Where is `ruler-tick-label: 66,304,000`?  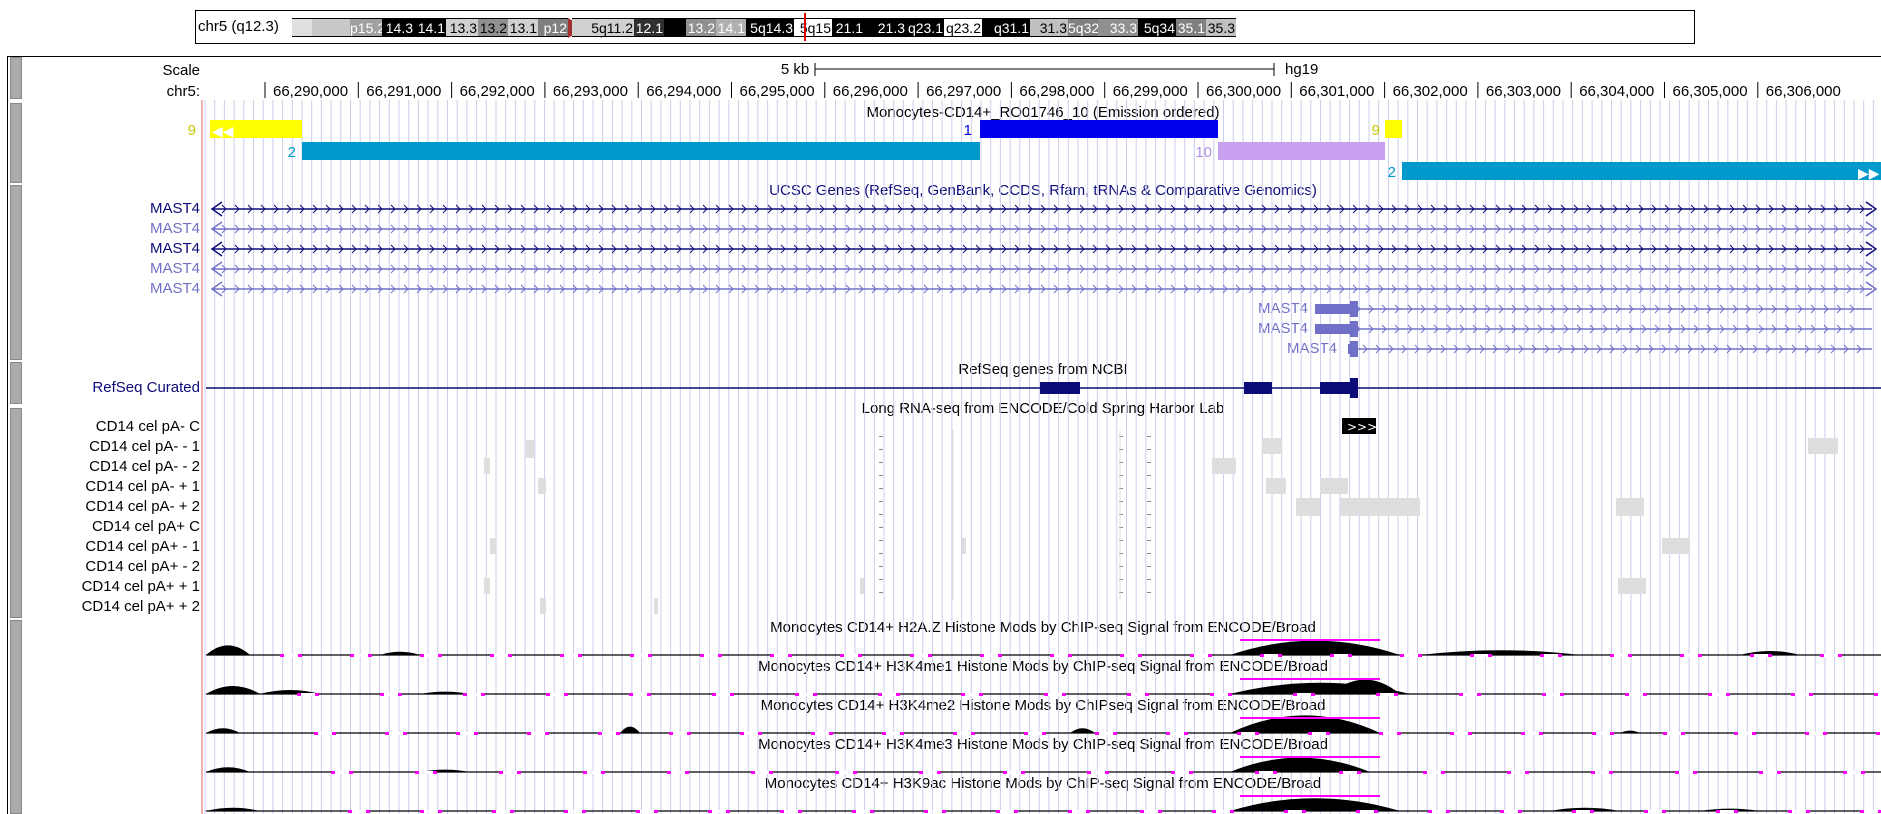
ruler-tick-label: 66,304,000 is located at coordinates (1616, 91).